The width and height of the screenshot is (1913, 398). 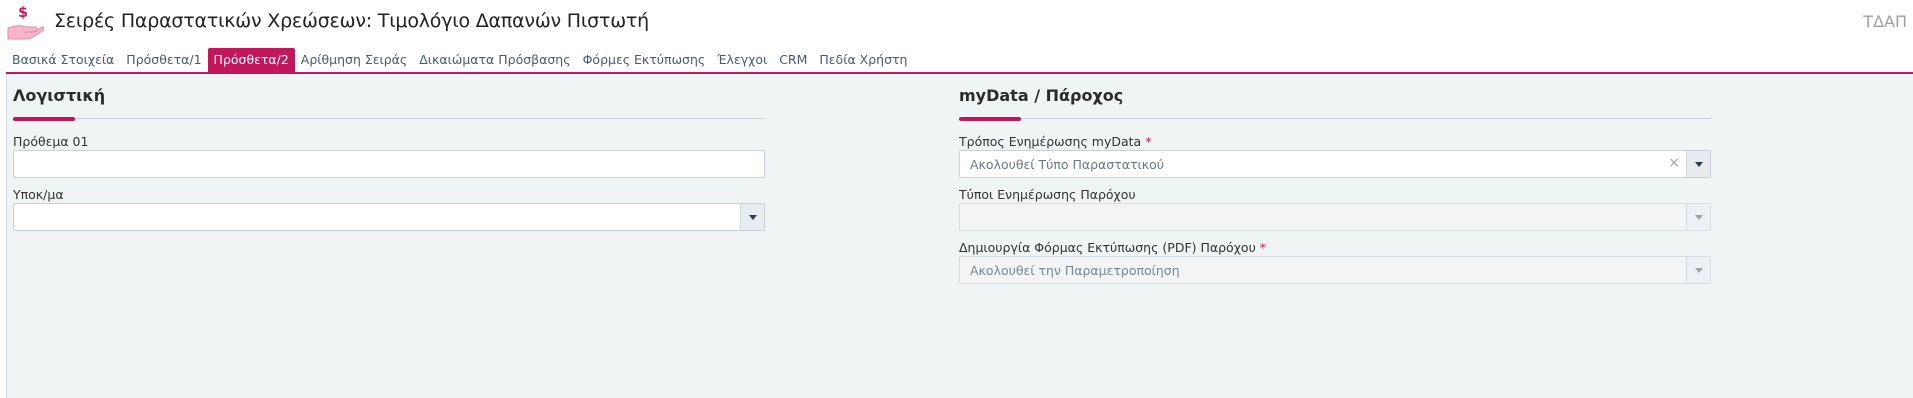 I want to click on provider-types-label: Τύποι Ενημέρωσης Παρόχου, so click(x=1047, y=194).